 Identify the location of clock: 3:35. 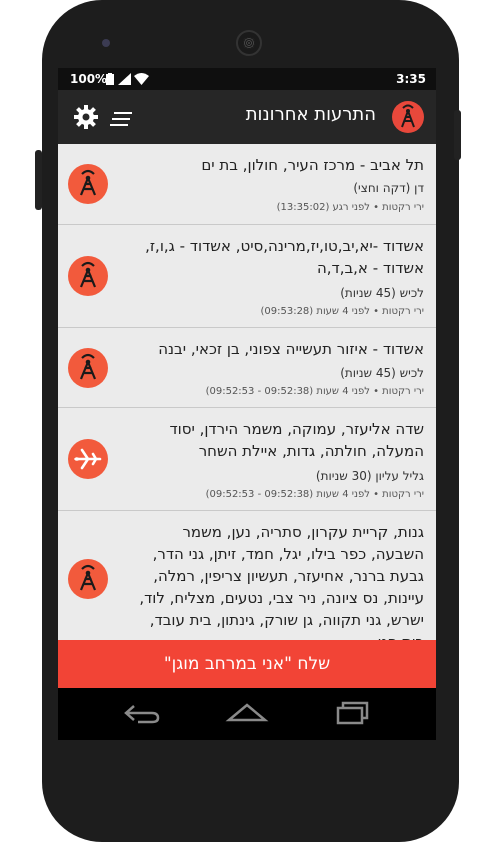
(411, 79).